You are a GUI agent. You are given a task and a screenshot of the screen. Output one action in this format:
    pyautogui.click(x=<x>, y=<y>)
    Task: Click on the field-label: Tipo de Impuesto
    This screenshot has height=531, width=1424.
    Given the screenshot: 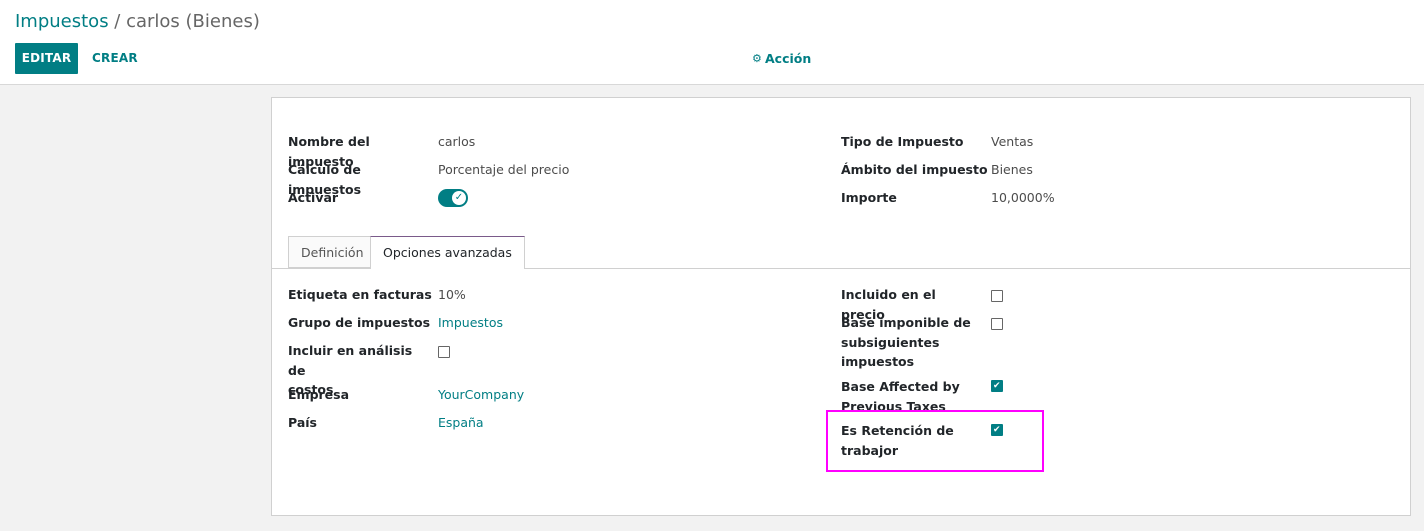 What is the action you would take?
    pyautogui.click(x=902, y=141)
    